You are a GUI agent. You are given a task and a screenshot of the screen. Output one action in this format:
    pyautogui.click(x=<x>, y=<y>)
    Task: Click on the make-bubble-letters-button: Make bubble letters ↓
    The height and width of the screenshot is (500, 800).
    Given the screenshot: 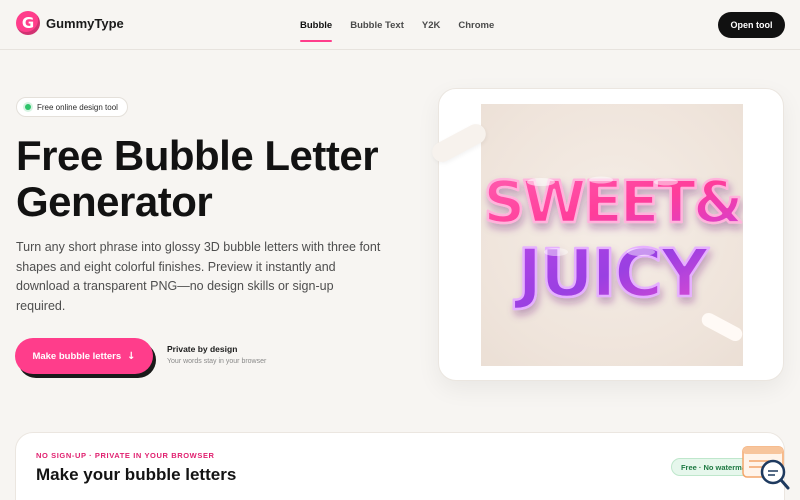 What is the action you would take?
    pyautogui.click(x=84, y=356)
    